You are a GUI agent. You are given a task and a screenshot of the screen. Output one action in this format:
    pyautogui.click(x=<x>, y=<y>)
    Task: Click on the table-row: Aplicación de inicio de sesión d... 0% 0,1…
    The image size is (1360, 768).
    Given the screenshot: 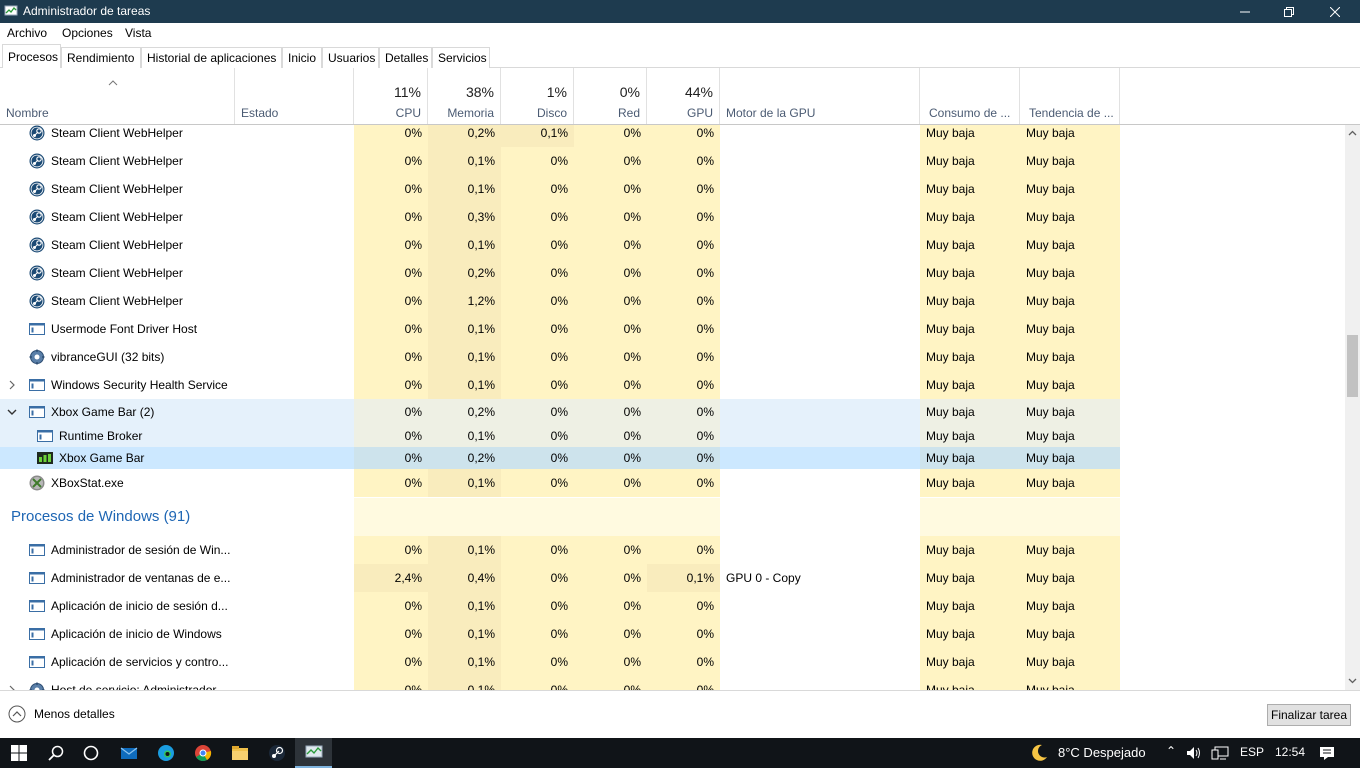 What is the action you would take?
    pyautogui.click(x=672, y=606)
    